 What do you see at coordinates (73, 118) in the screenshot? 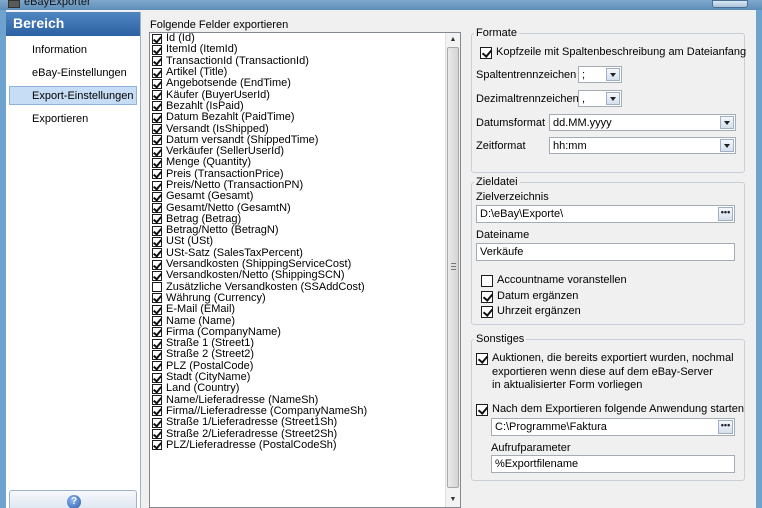
I see `sidebar-item-exportieren: Exportieren` at bounding box center [73, 118].